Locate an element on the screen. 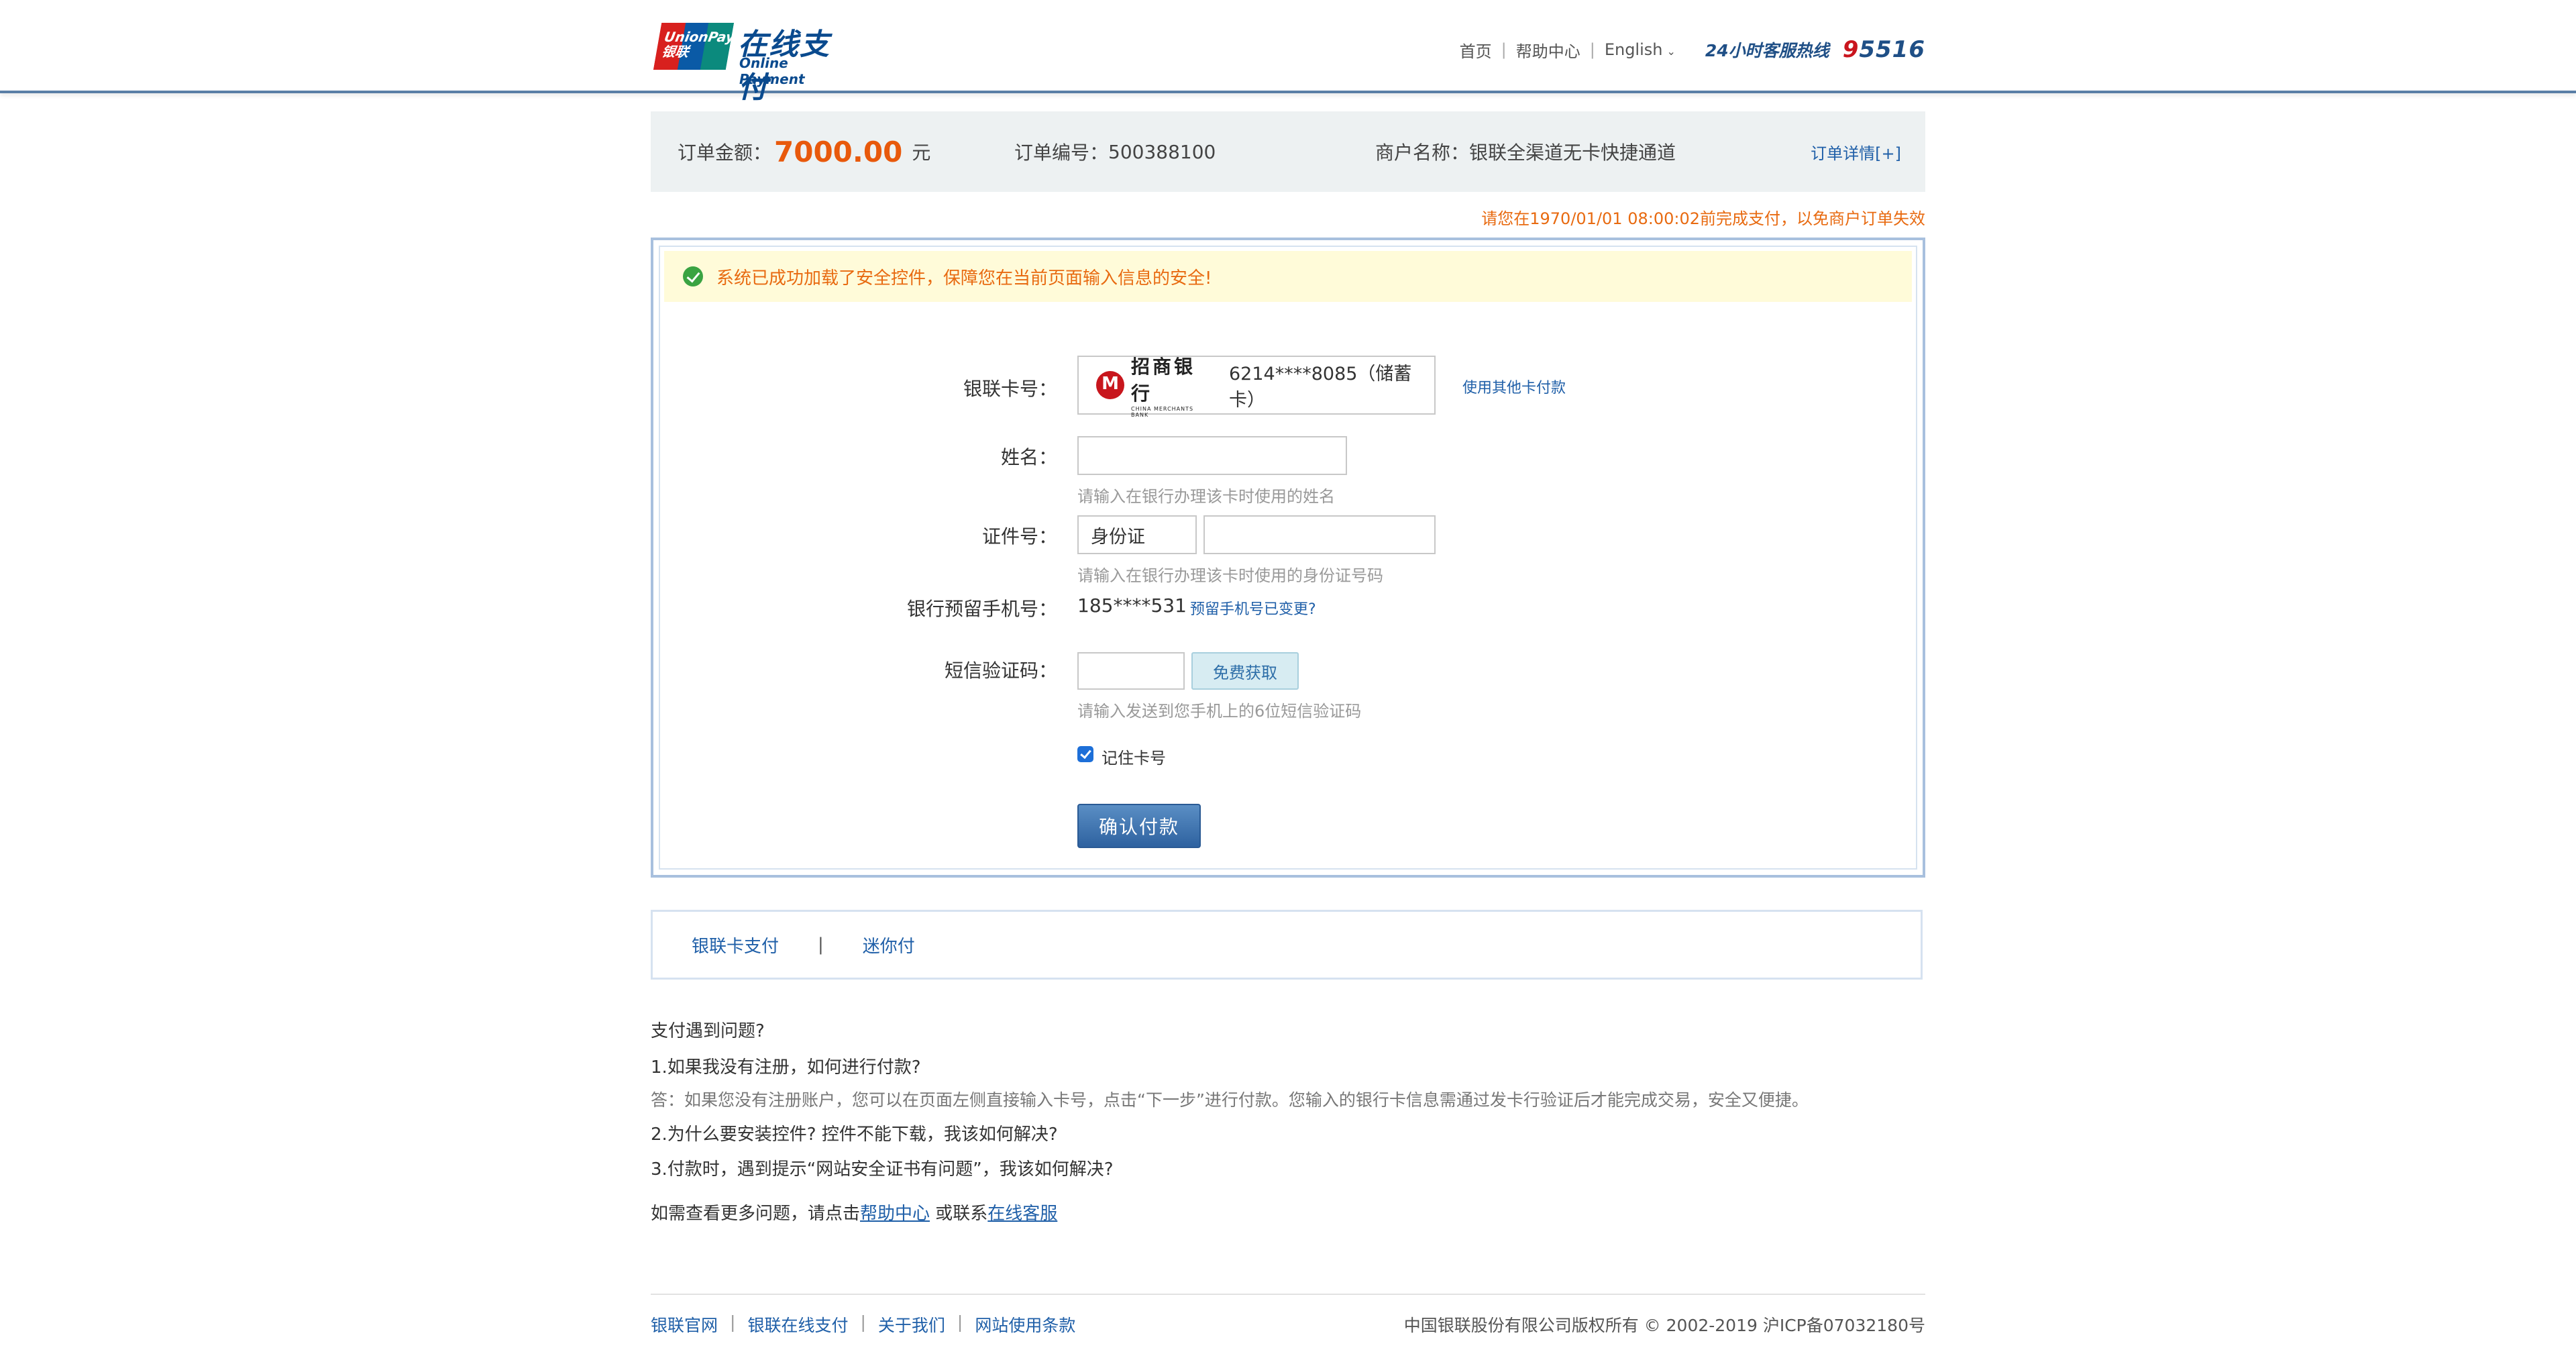  sms-code-input is located at coordinates (1131, 671).